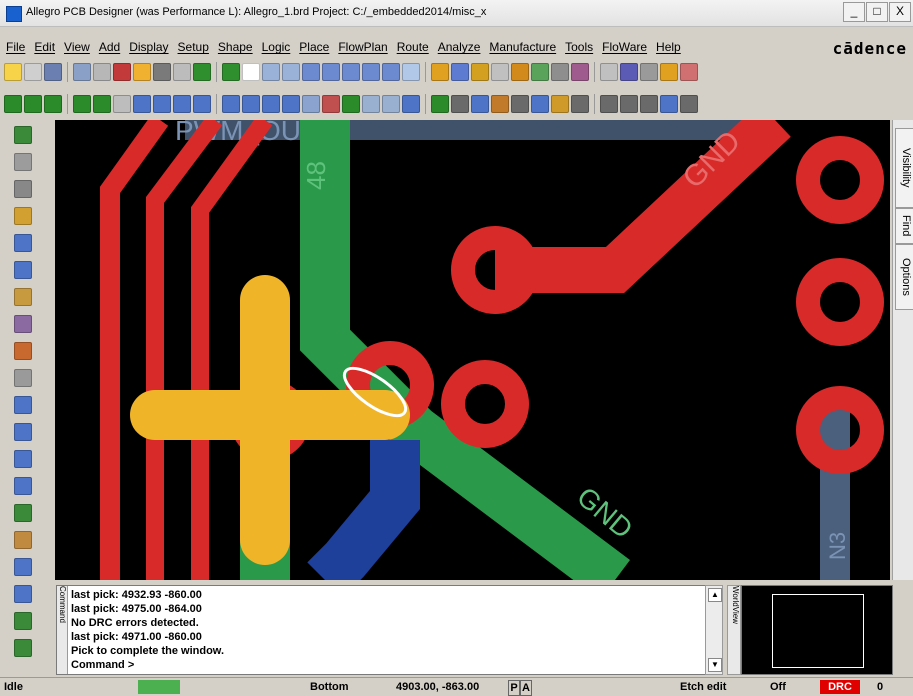  I want to click on console-scrollbar: ▲ ▼, so click(714, 630).